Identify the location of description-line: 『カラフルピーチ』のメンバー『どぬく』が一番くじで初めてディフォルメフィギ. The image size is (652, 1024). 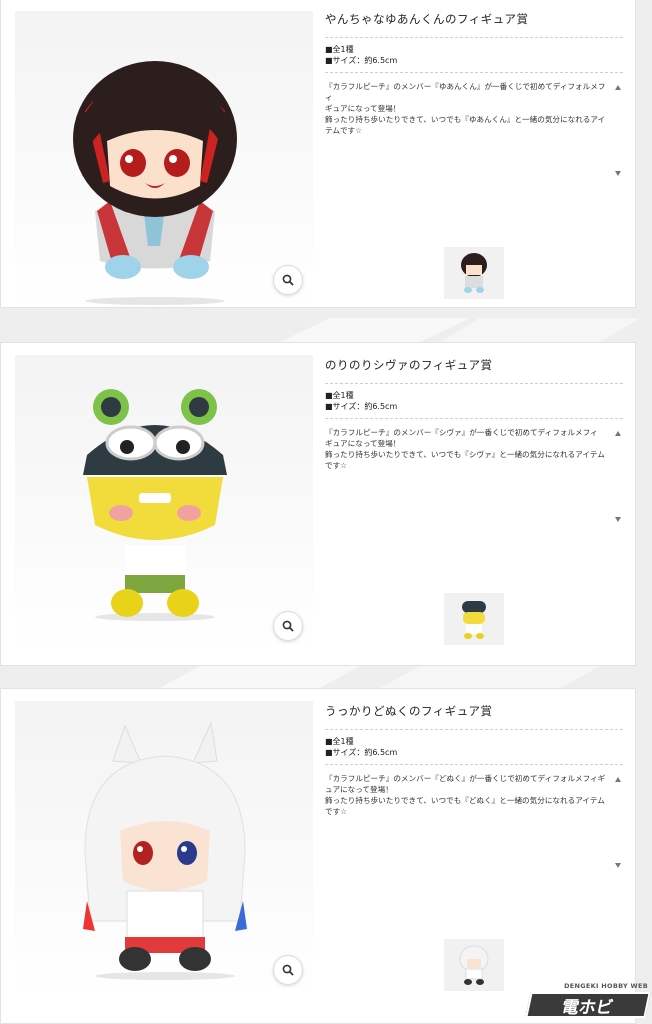
(465, 778).